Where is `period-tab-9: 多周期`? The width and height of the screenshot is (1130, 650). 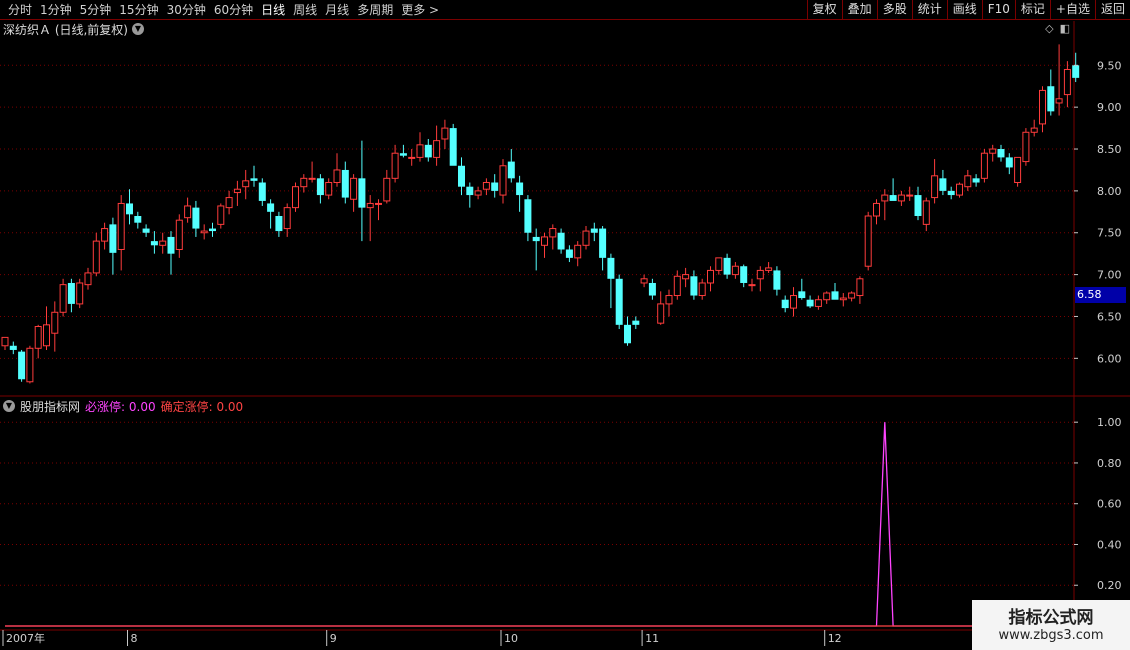 period-tab-9: 多周期 is located at coordinates (375, 10).